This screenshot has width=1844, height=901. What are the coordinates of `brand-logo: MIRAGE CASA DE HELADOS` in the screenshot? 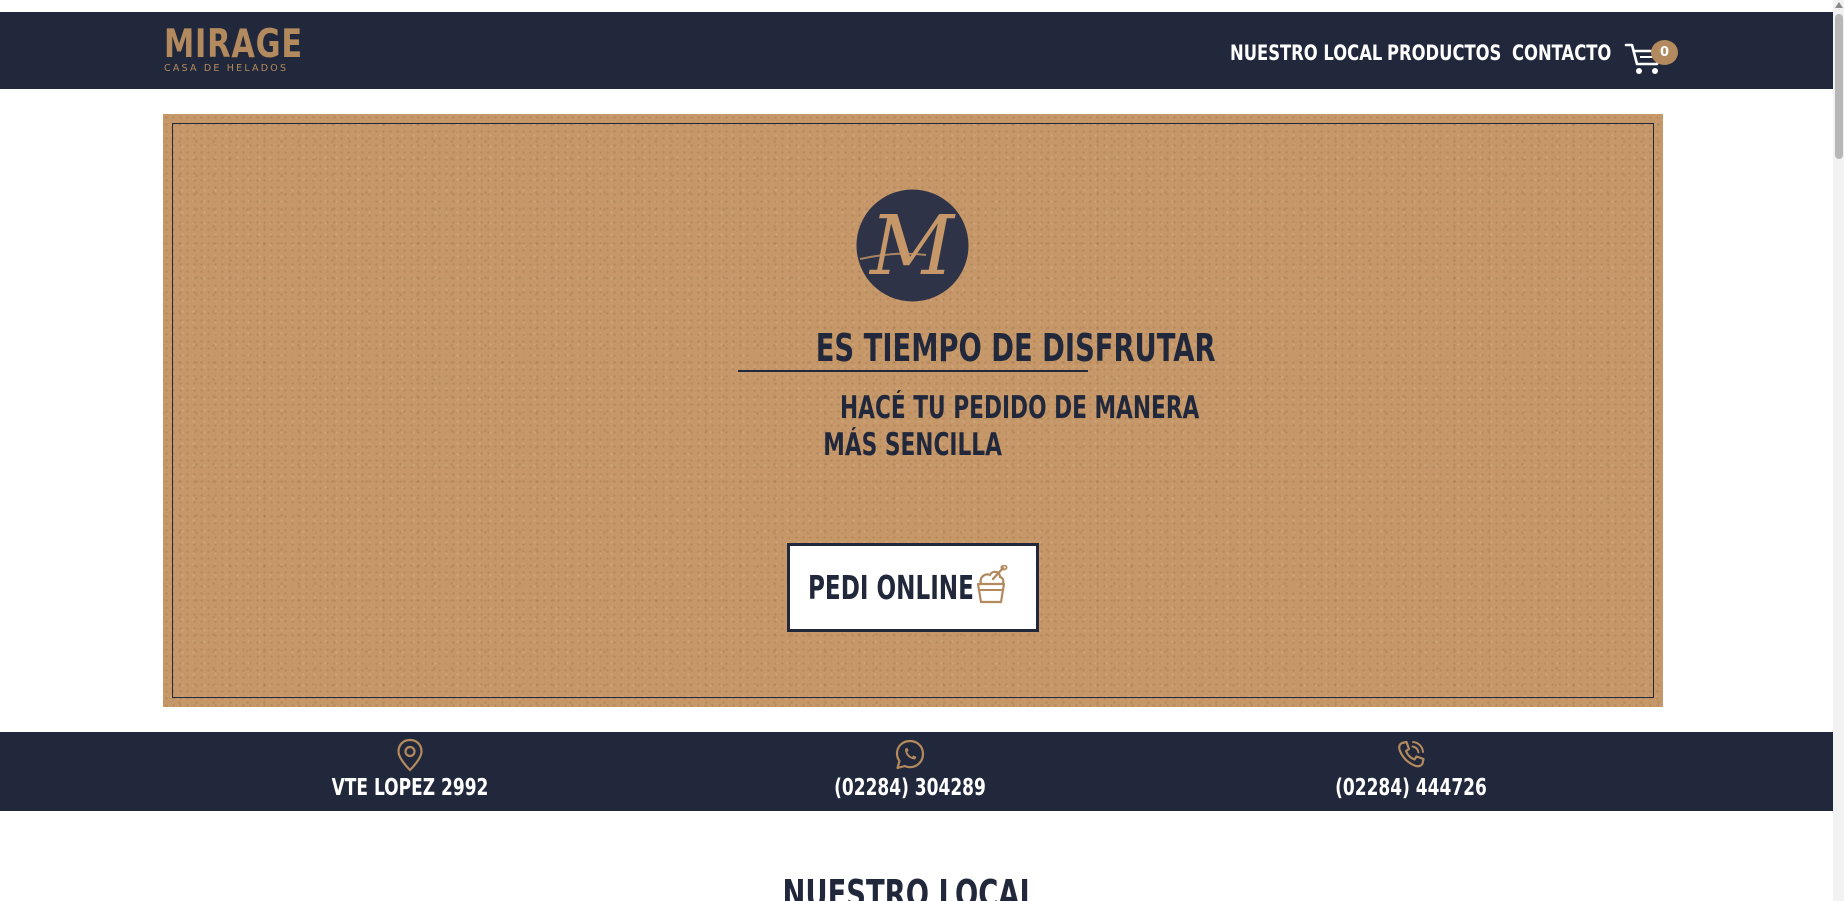 It's located at (233, 48).